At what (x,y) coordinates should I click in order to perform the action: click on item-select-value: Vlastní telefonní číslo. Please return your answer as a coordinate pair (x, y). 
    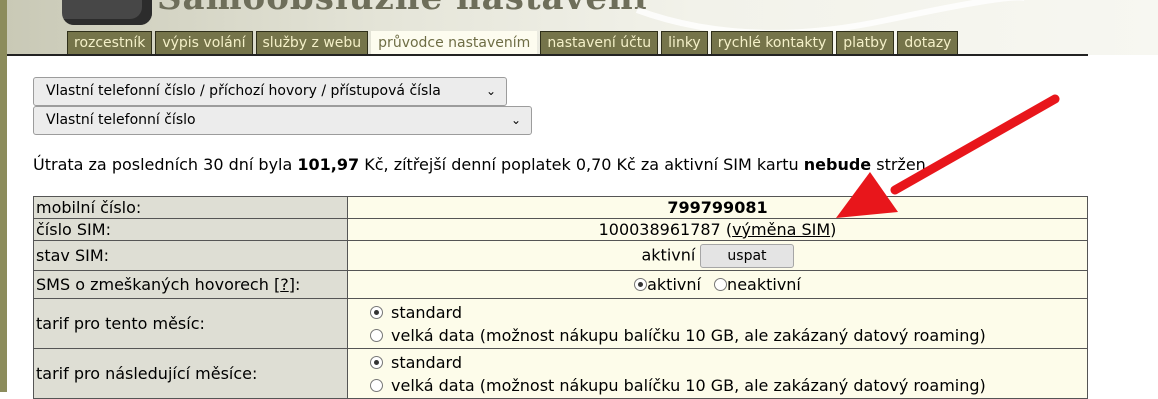
    Looking at the image, I should click on (121, 120).